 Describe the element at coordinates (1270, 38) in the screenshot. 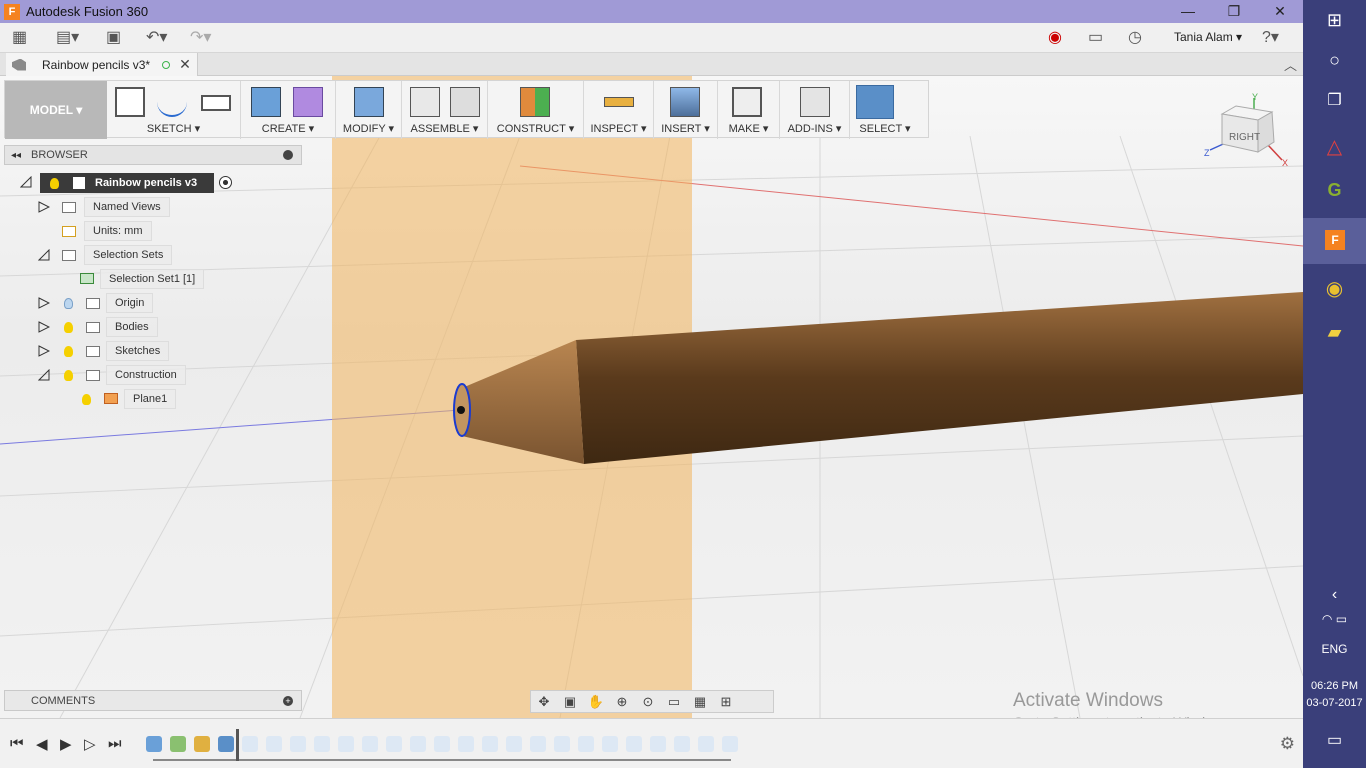

I see `help-icon: ?▾` at that location.